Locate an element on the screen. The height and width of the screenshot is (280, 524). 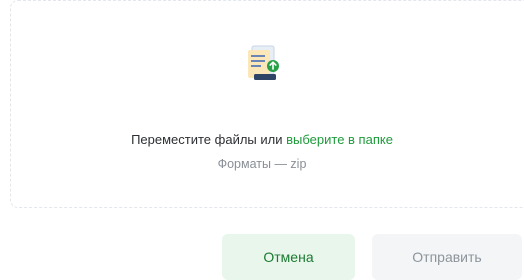
submit-button: Отправить is located at coordinates (447, 257).